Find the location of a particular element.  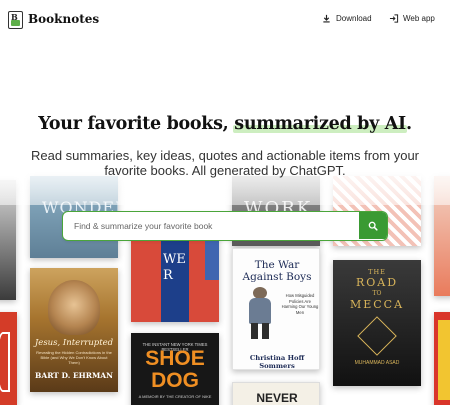

search-input is located at coordinates (211, 225).